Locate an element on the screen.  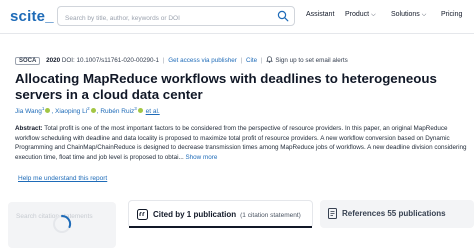
bell-icon is located at coordinates (270, 59).